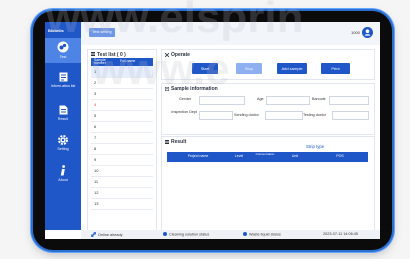  What do you see at coordinates (122, 204) in the screenshot?
I see `test-list-row: 13` at bounding box center [122, 204].